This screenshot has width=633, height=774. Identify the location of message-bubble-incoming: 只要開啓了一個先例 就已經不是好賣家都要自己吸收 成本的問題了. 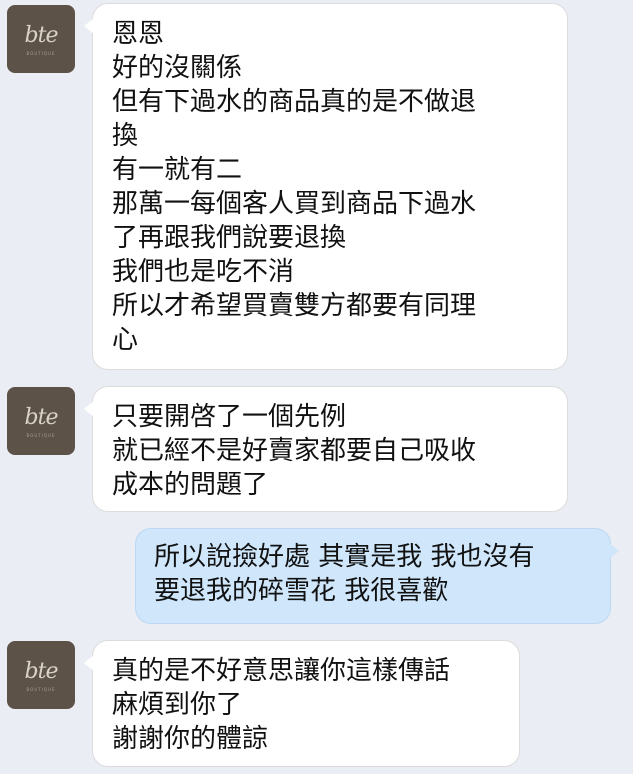
(326, 449).